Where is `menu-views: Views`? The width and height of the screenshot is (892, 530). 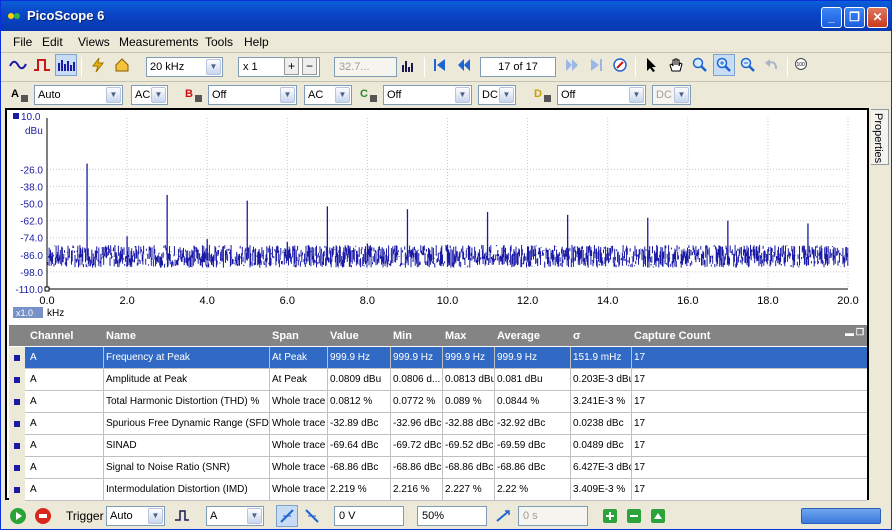
menu-views: Views is located at coordinates (94, 42).